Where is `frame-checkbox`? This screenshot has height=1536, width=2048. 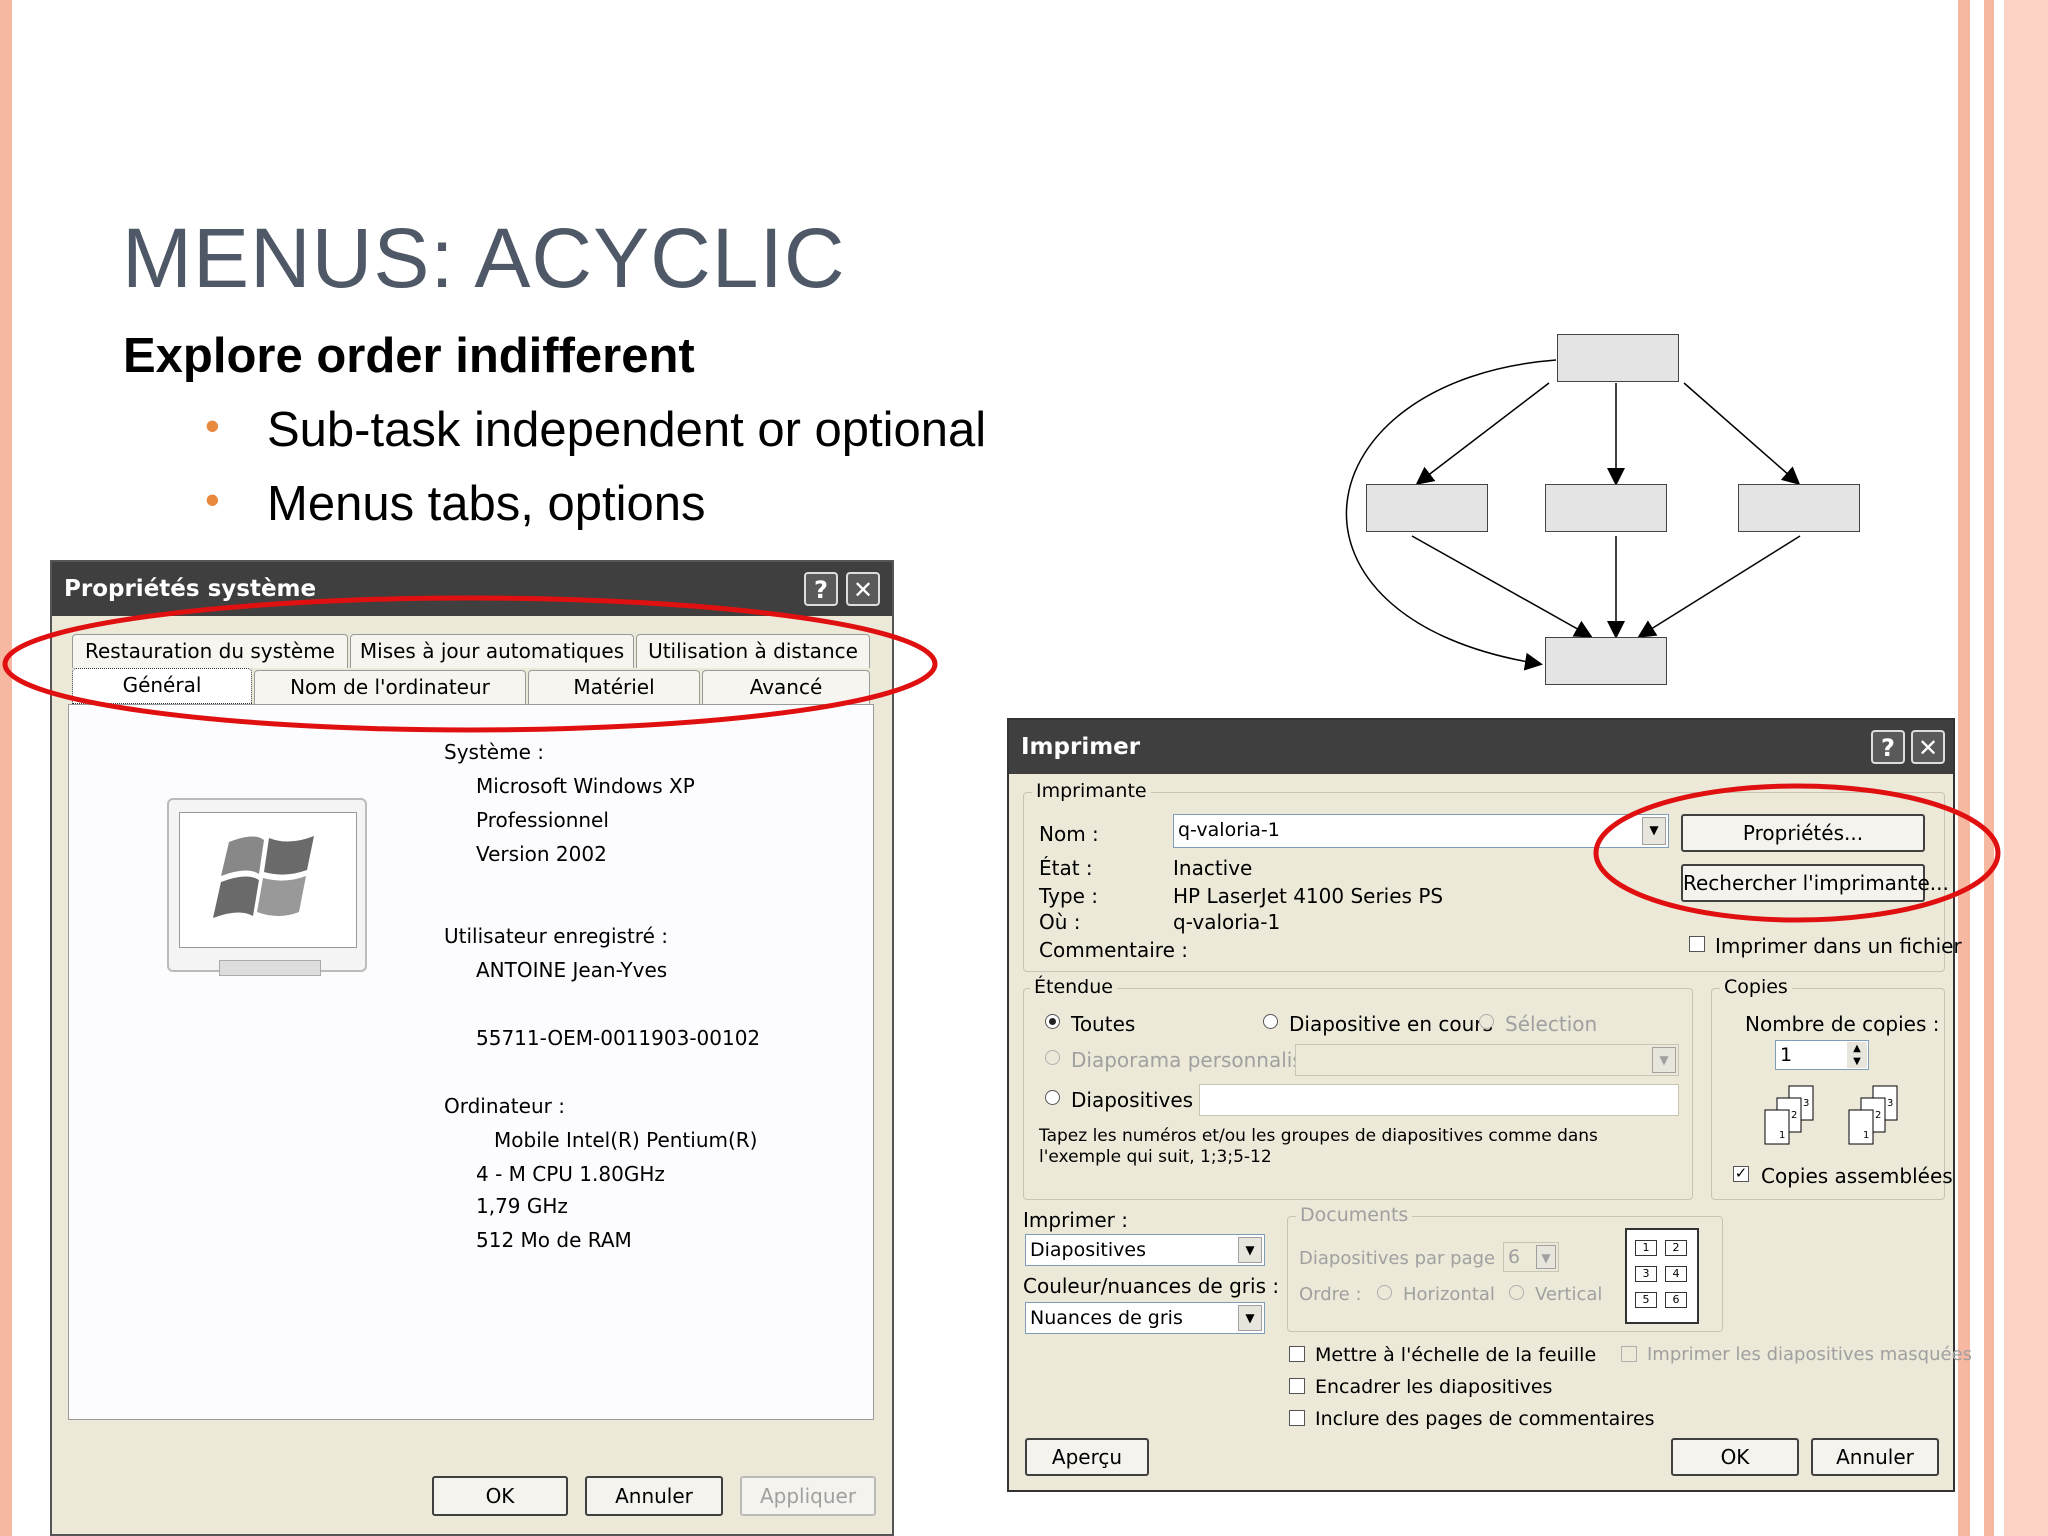
frame-checkbox is located at coordinates (1297, 1386).